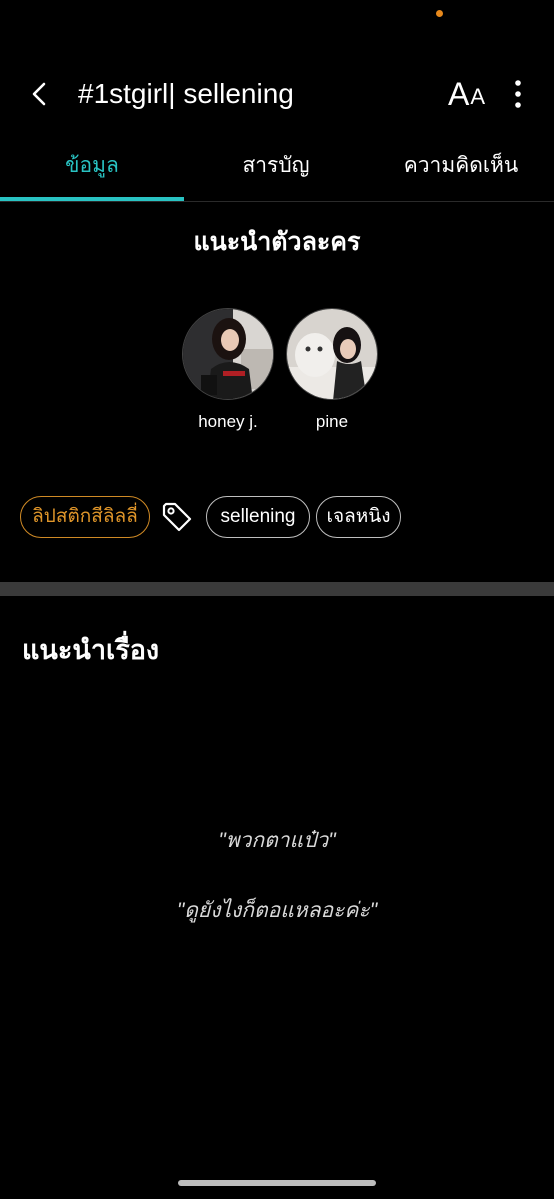 Image resolution: width=554 pixels, height=1199 pixels. I want to click on back-button, so click(40, 94).